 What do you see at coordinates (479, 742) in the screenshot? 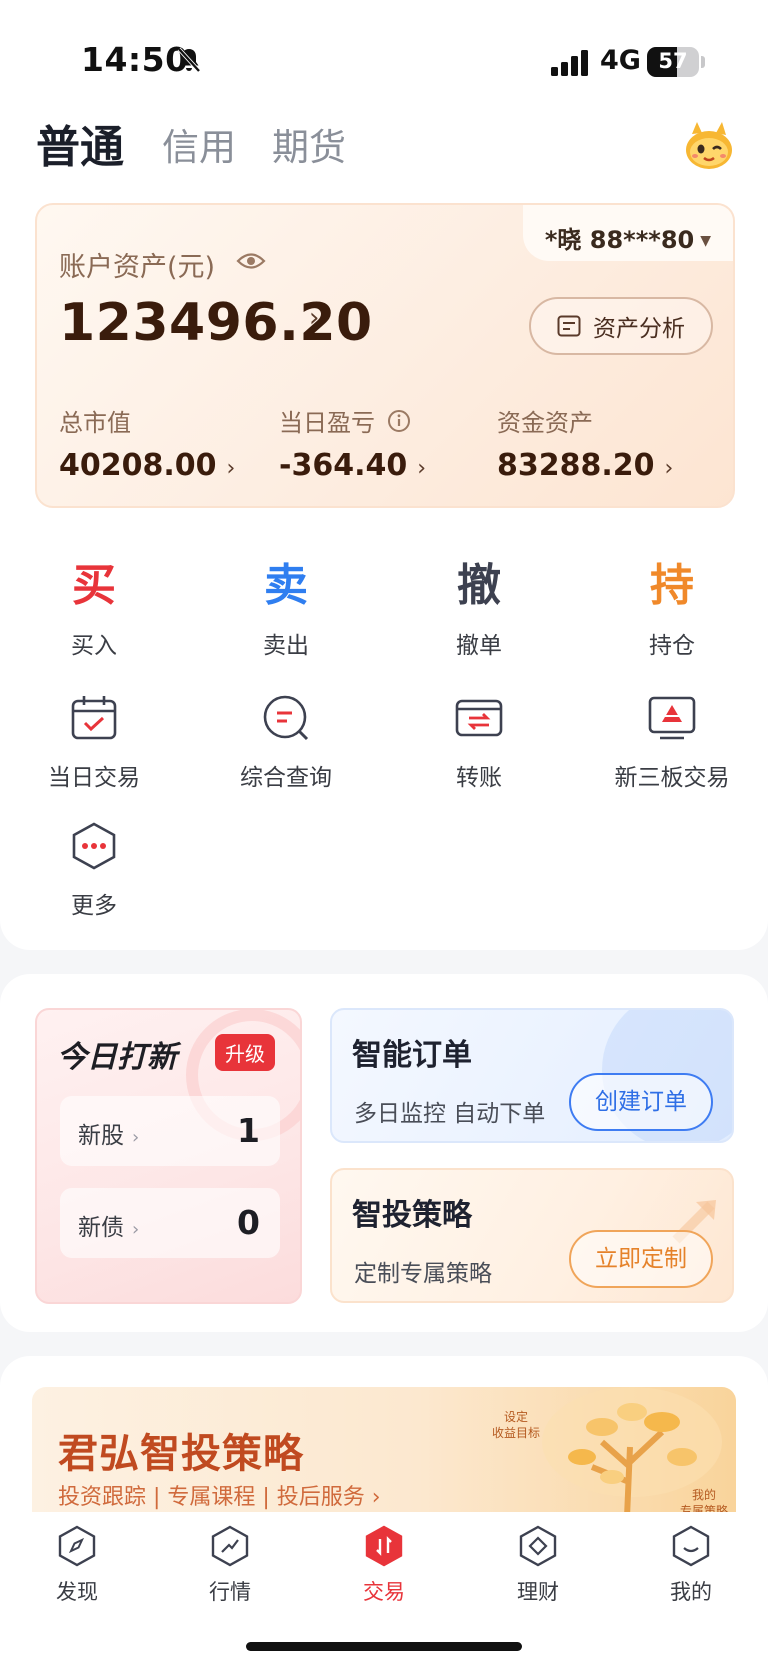
I see `tool-transfer: 转账` at bounding box center [479, 742].